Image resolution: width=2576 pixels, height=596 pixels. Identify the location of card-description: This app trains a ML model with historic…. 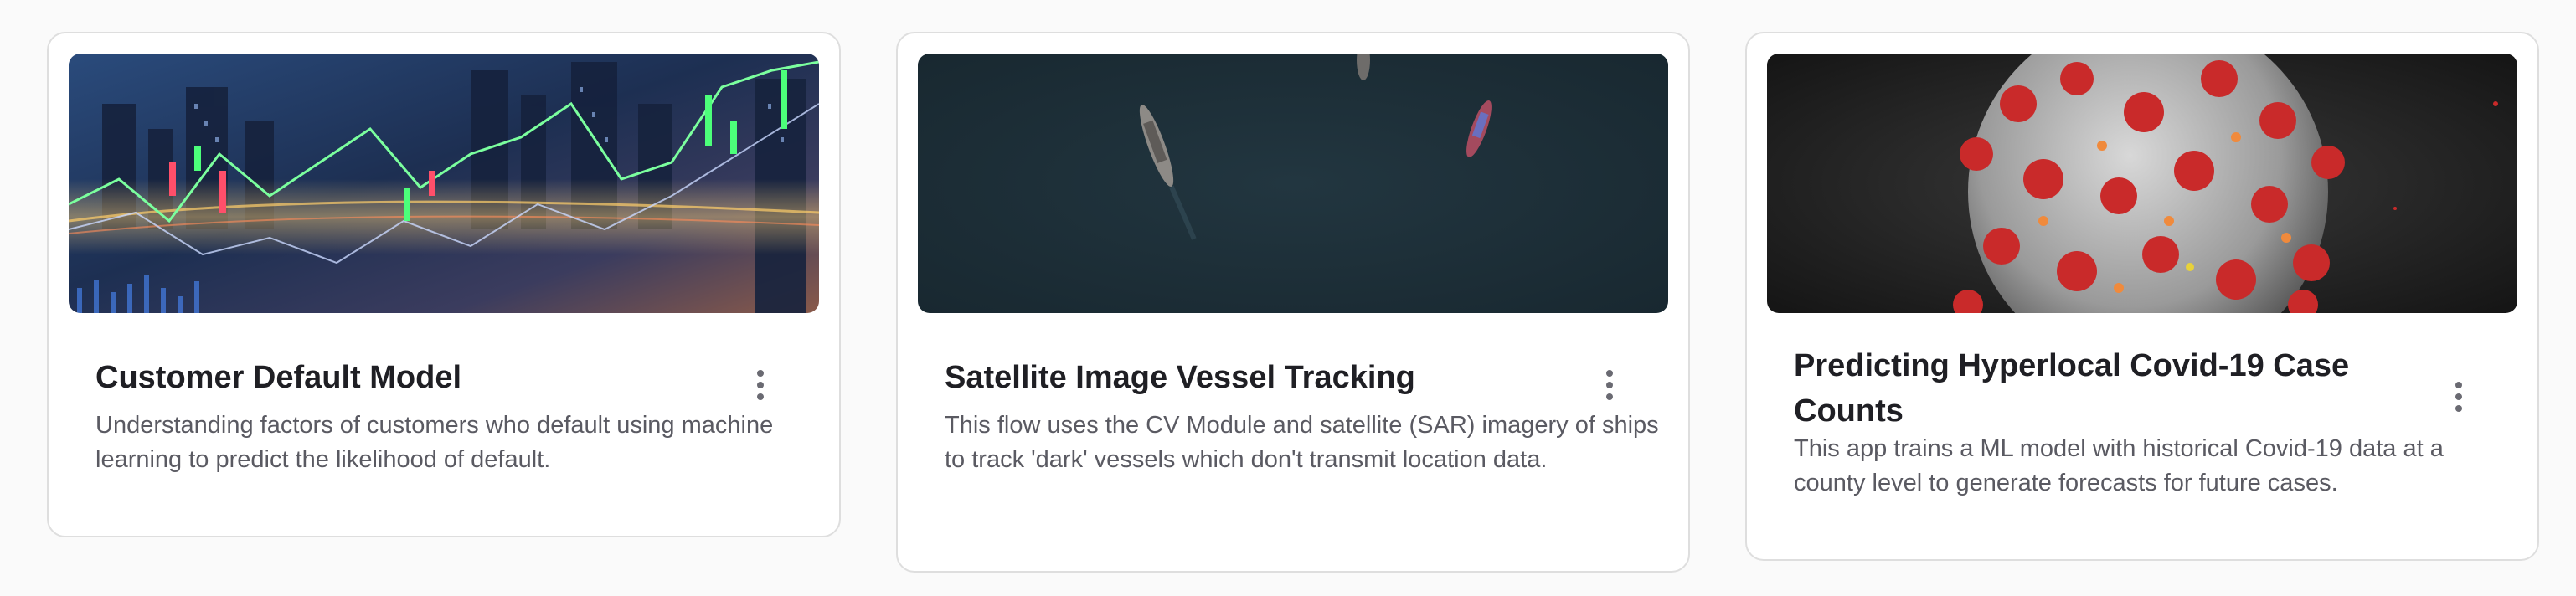
(2119, 466).